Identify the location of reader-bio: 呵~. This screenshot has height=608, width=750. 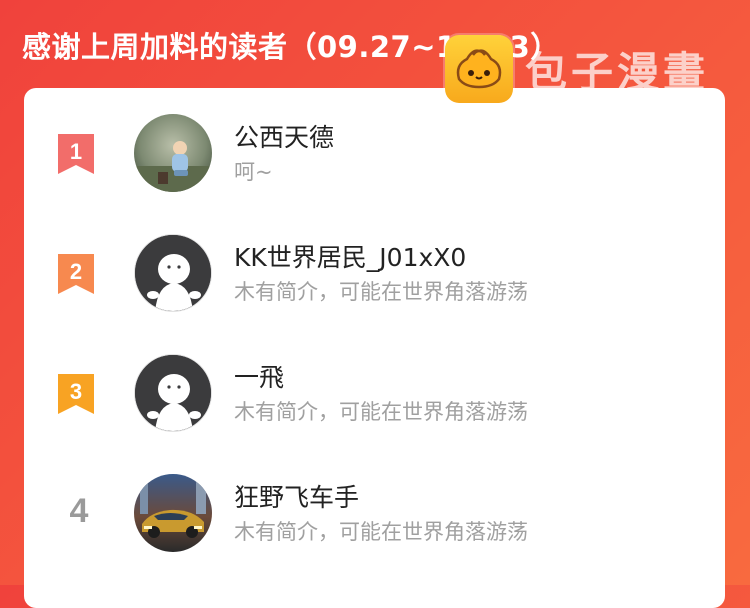
(253, 172).